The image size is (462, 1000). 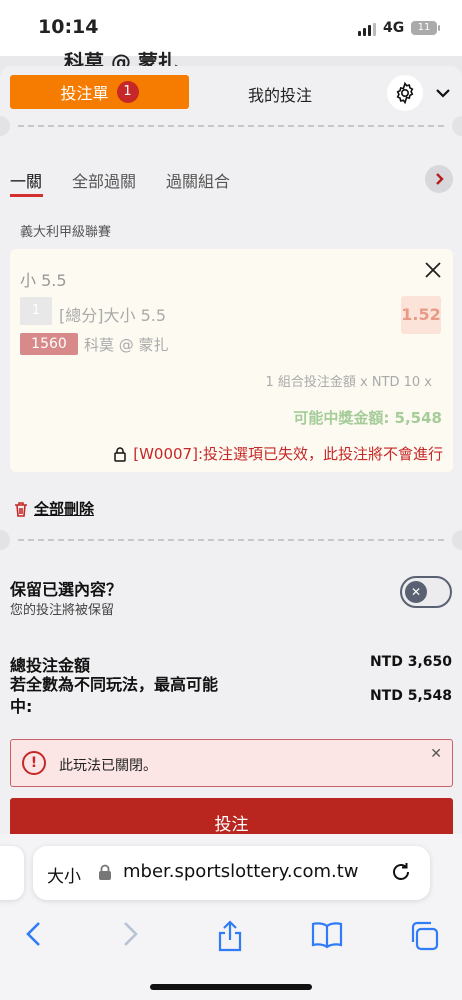 What do you see at coordinates (401, 872) in the screenshot?
I see `reload-icon` at bounding box center [401, 872].